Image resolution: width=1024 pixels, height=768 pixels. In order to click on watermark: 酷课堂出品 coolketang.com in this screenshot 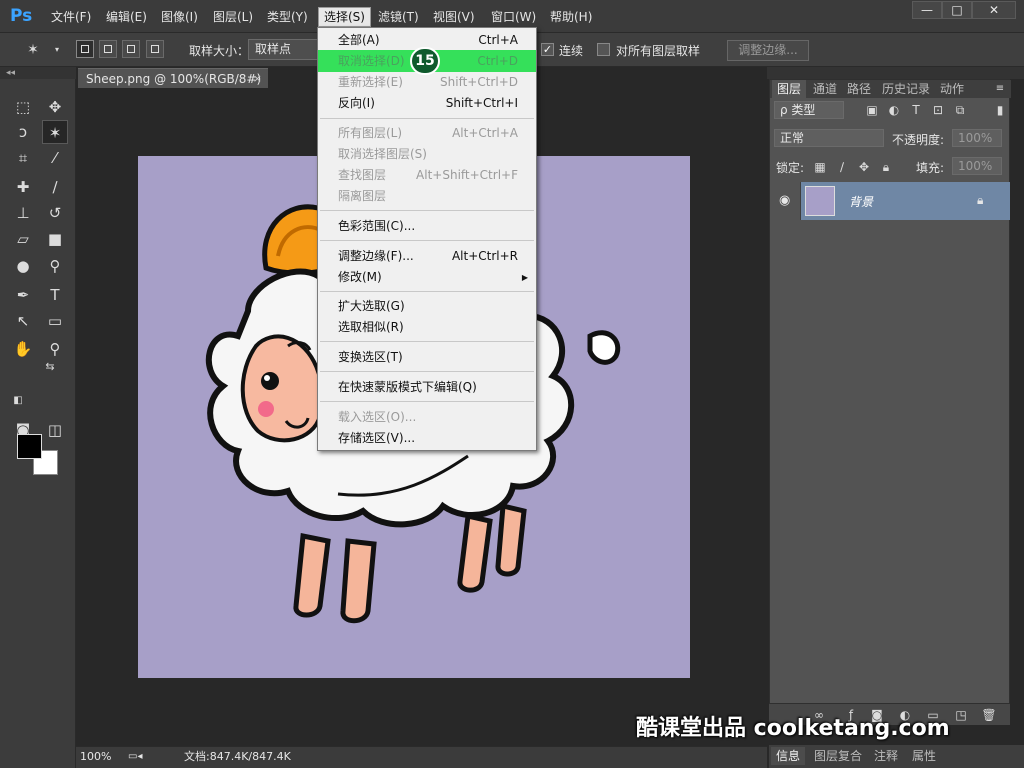, I will do `click(793, 728)`.